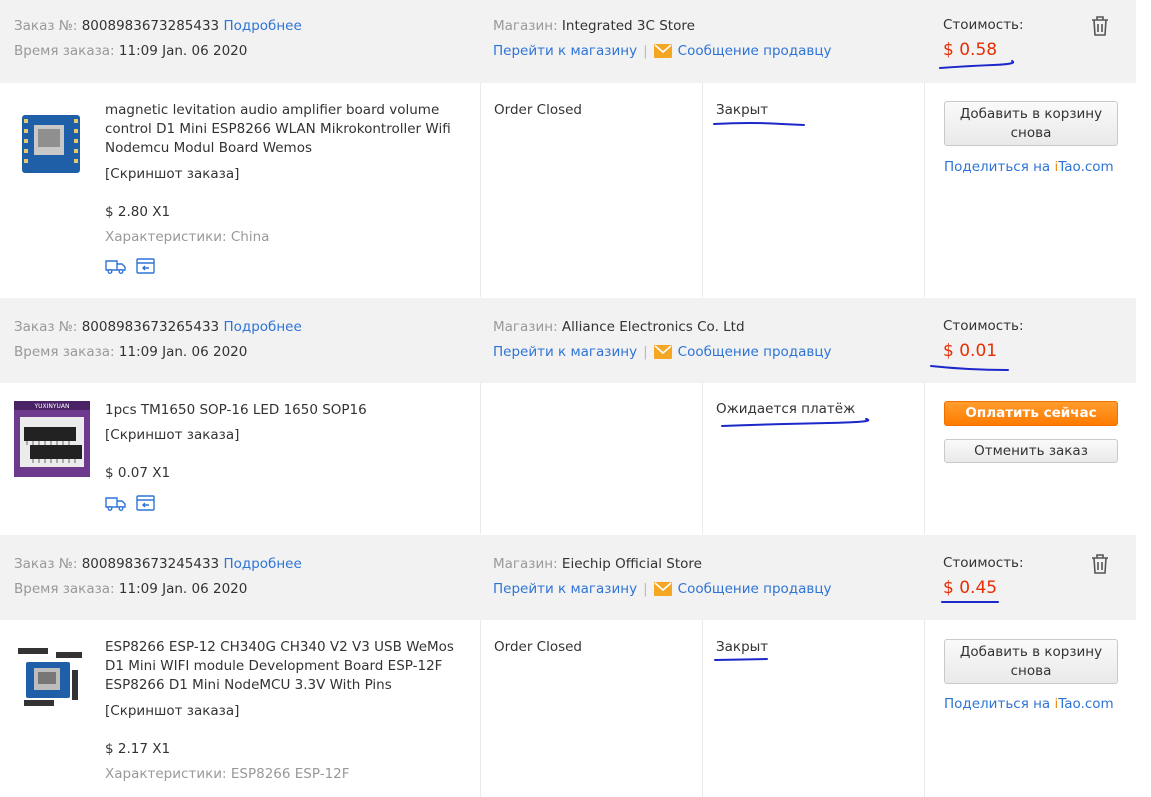 Image resolution: width=1151 pixels, height=797 pixels. I want to click on thumbnail-brand-text: YUXINYUAN, so click(51, 406).